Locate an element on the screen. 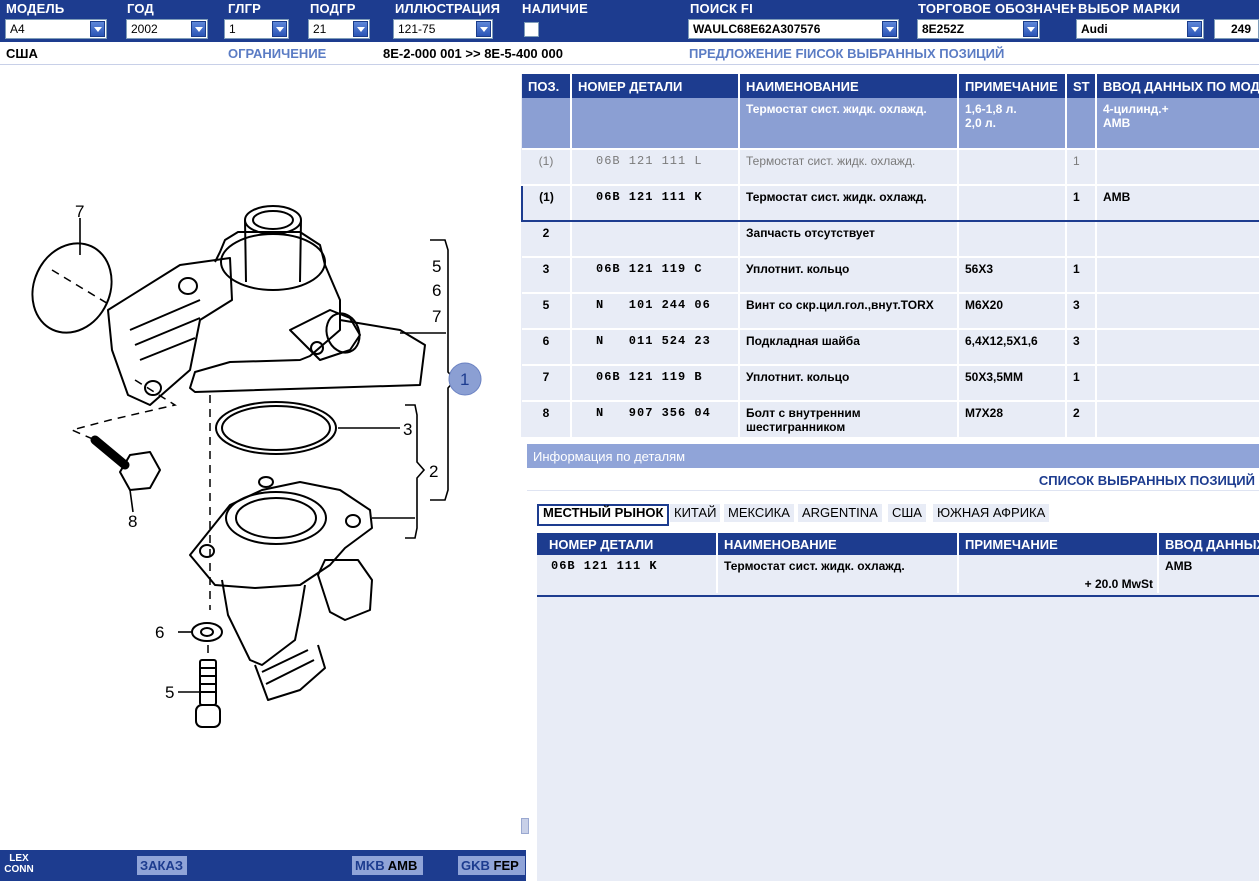 The height and width of the screenshot is (881, 1259). cell-pos: 6 is located at coordinates (547, 347).